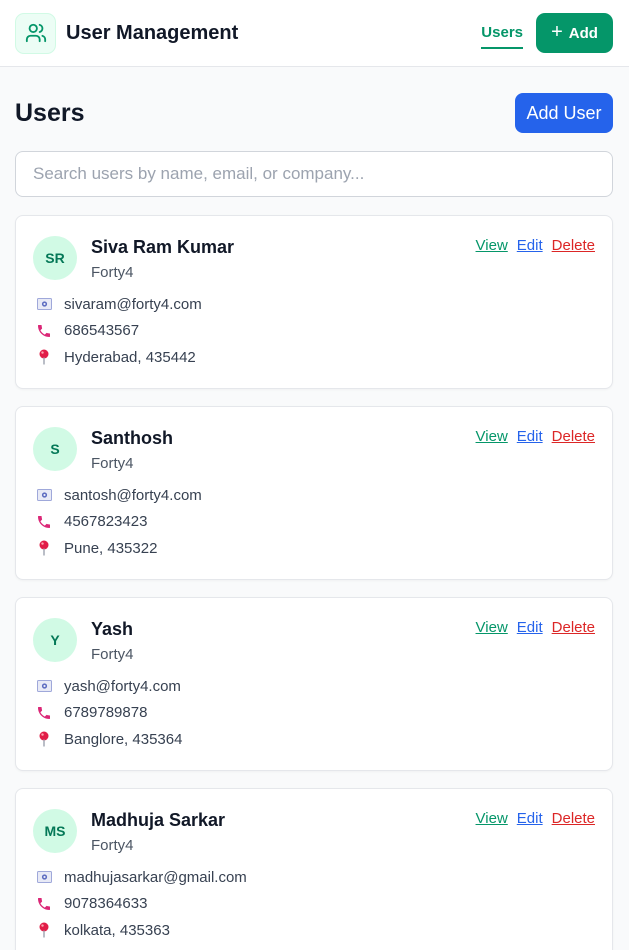  What do you see at coordinates (133, 495) in the screenshot?
I see `user-email: santosh@forty4.com` at bounding box center [133, 495].